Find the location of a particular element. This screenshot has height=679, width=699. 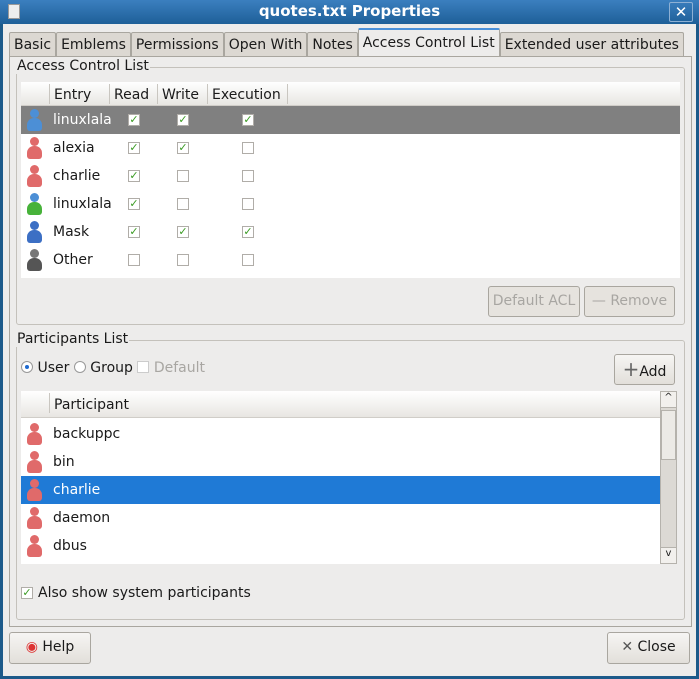

acl-row: linuxlala ✓ ✓ ✓ is located at coordinates (350, 120).